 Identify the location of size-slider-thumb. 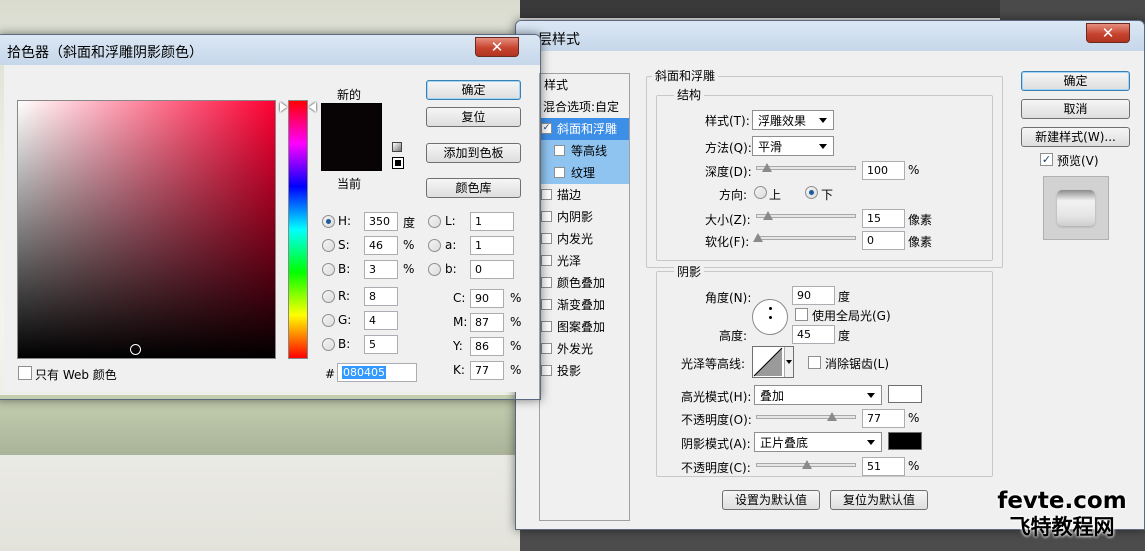
(768, 215).